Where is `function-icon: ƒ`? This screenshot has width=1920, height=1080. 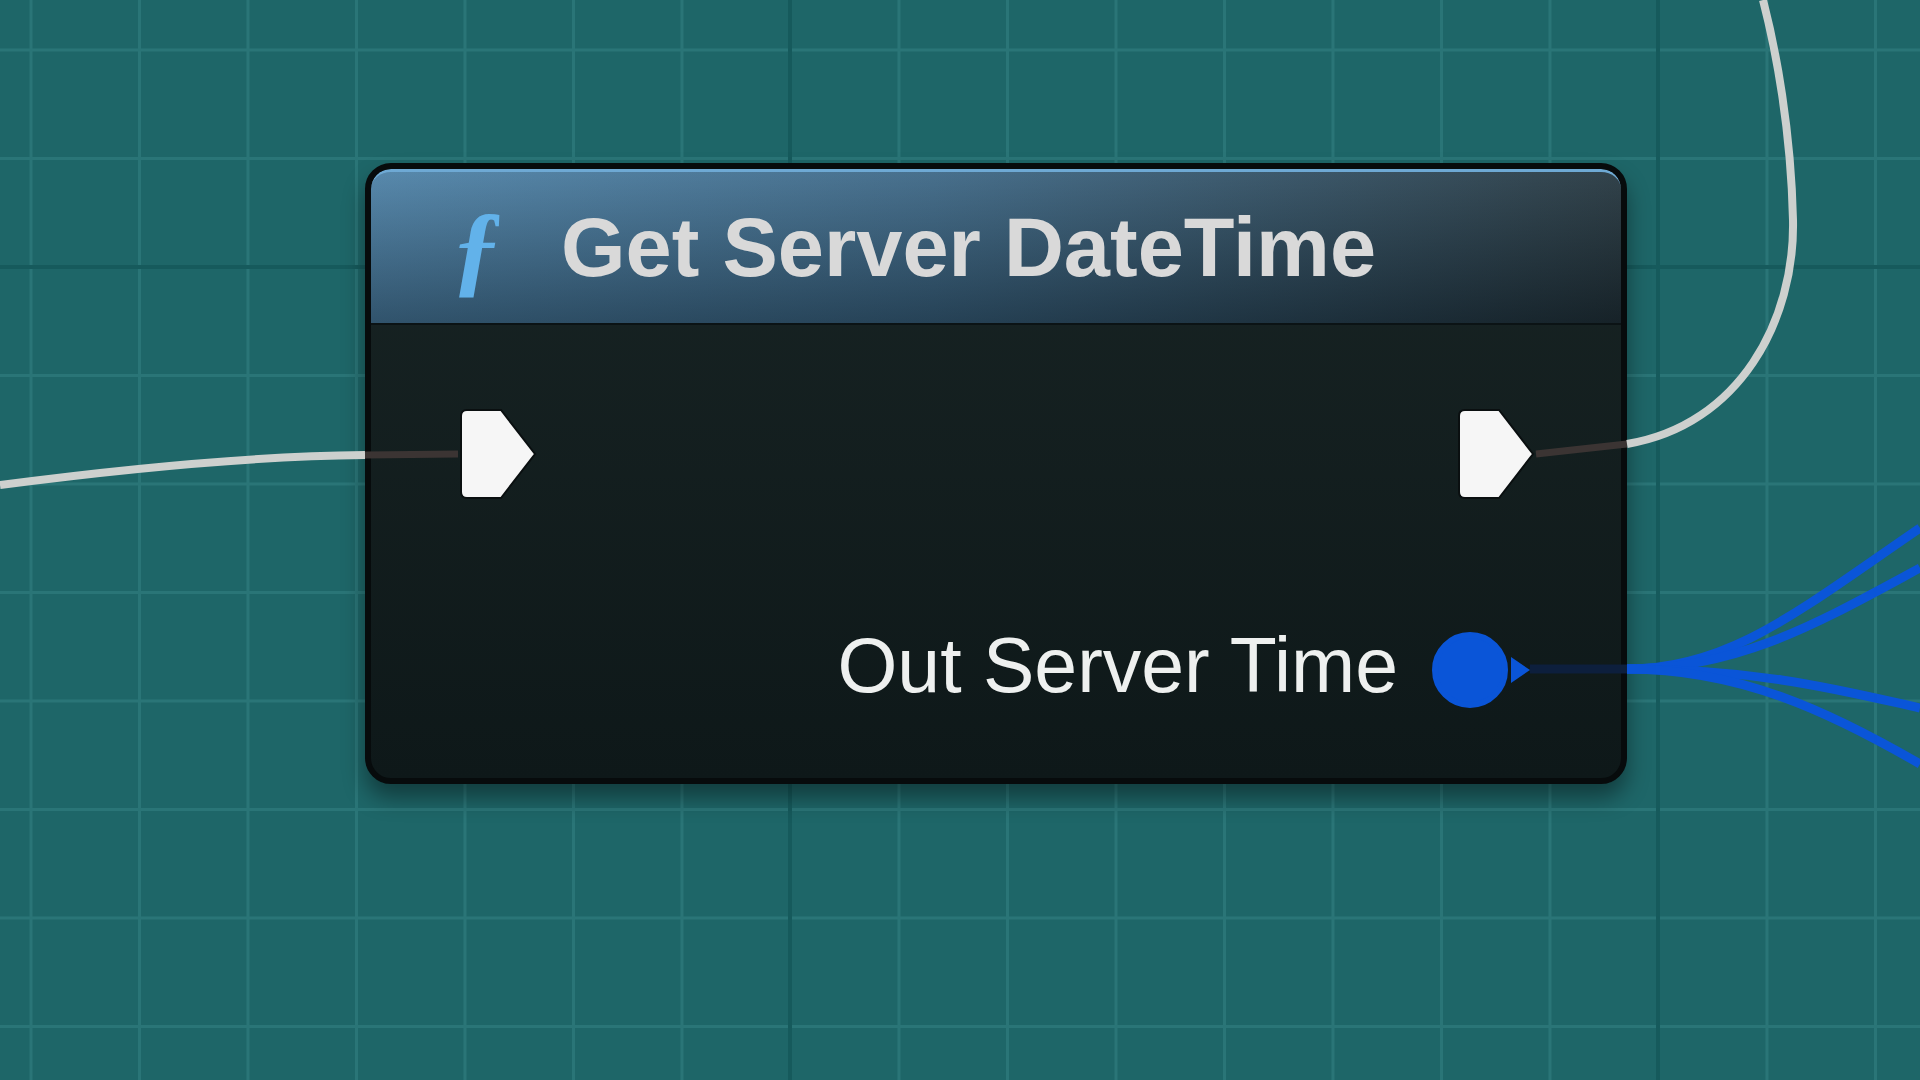
function-icon: ƒ is located at coordinates (477, 247).